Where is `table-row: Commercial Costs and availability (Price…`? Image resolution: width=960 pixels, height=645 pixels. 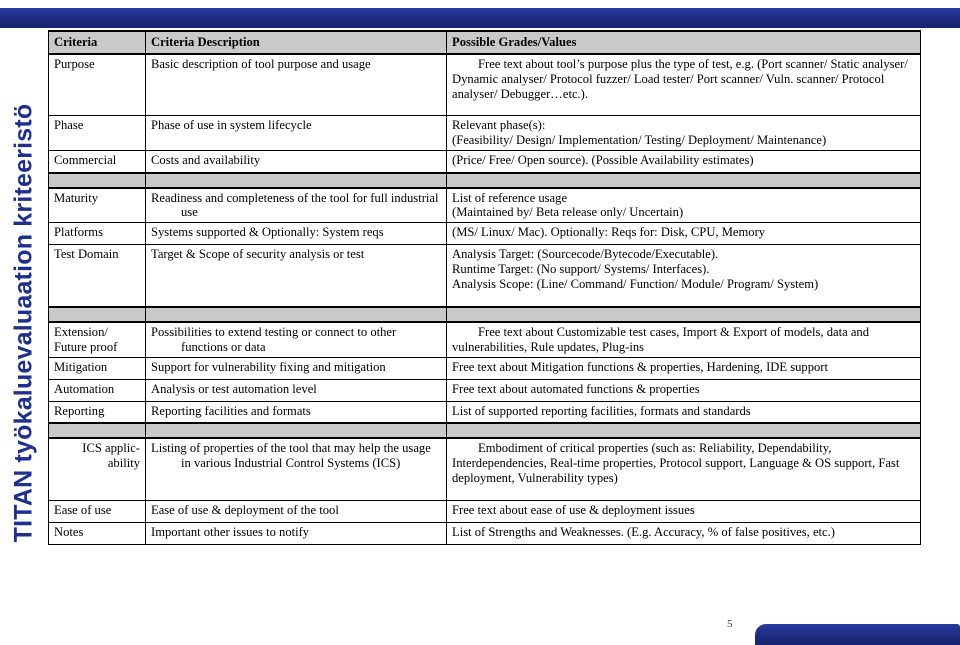 table-row: Commercial Costs and availability (Price… is located at coordinates (484, 162).